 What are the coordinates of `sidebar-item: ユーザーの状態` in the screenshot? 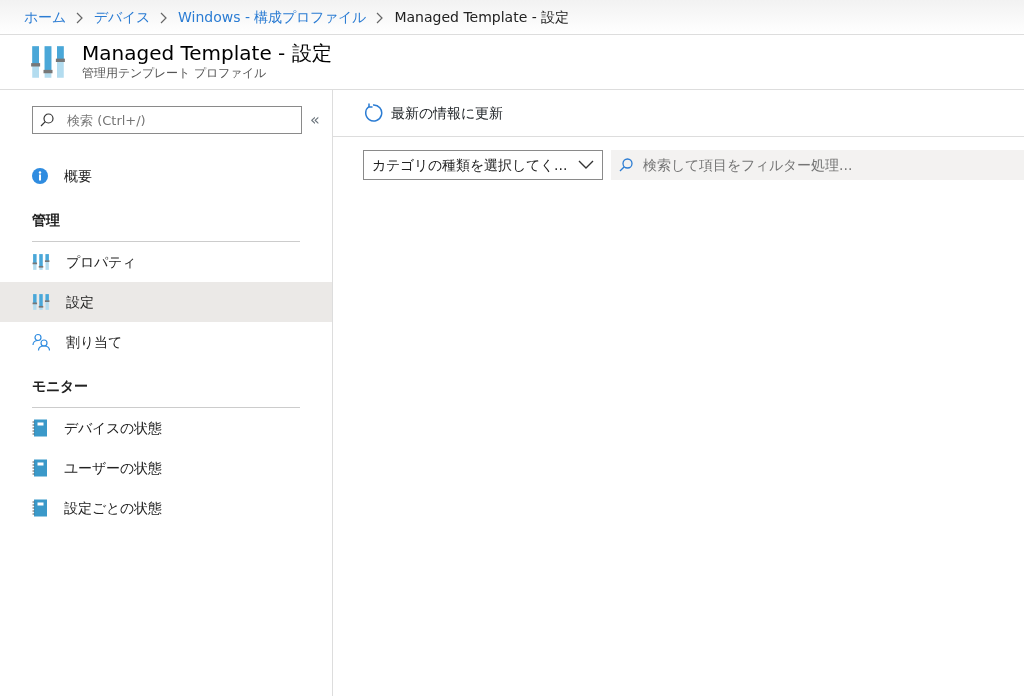 It's located at (166, 468).